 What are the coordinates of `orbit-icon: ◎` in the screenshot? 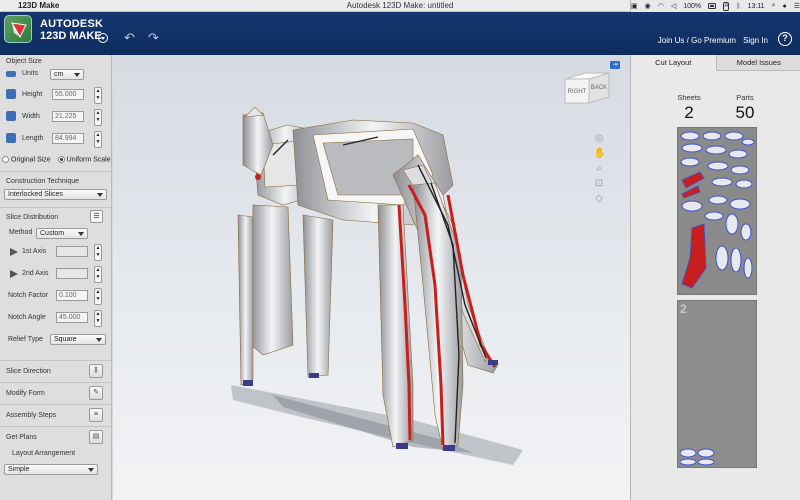 It's located at (599, 138).